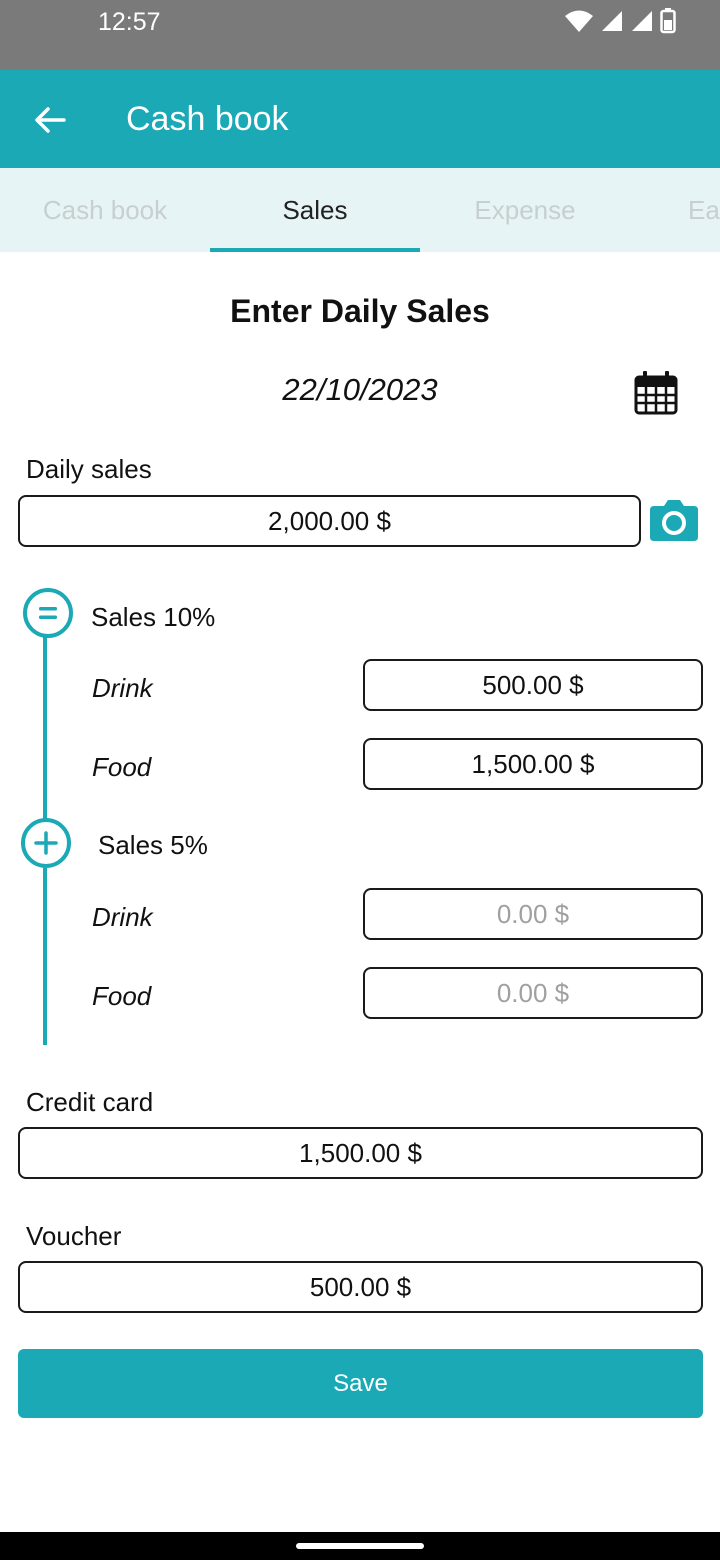 This screenshot has width=720, height=1560. Describe the element at coordinates (360, 1287) in the screenshot. I see `voucher-input: 500.00 $` at that location.